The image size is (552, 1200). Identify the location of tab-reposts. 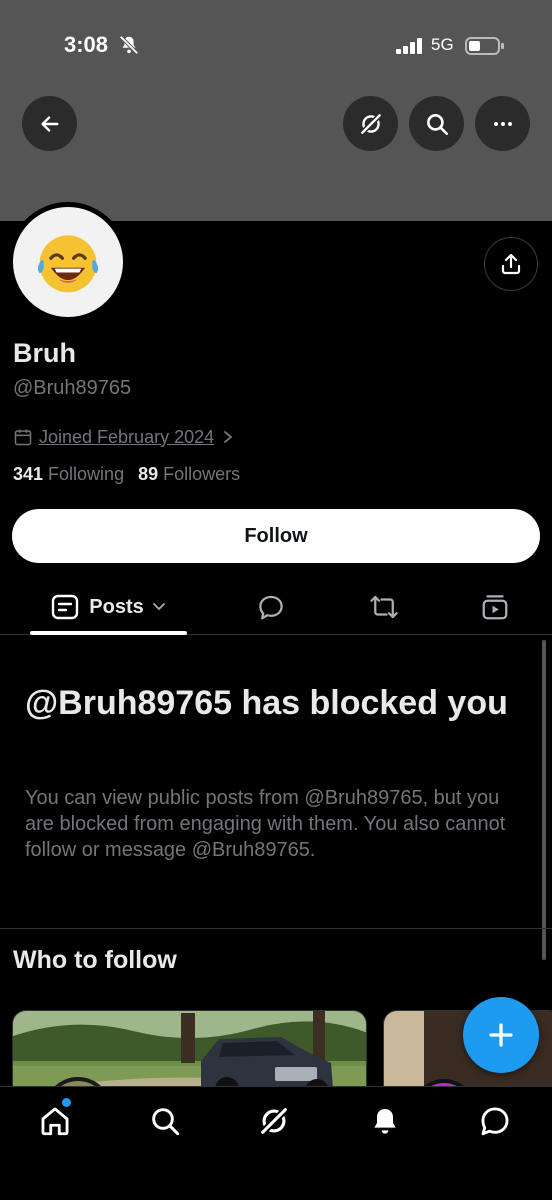
(384, 607).